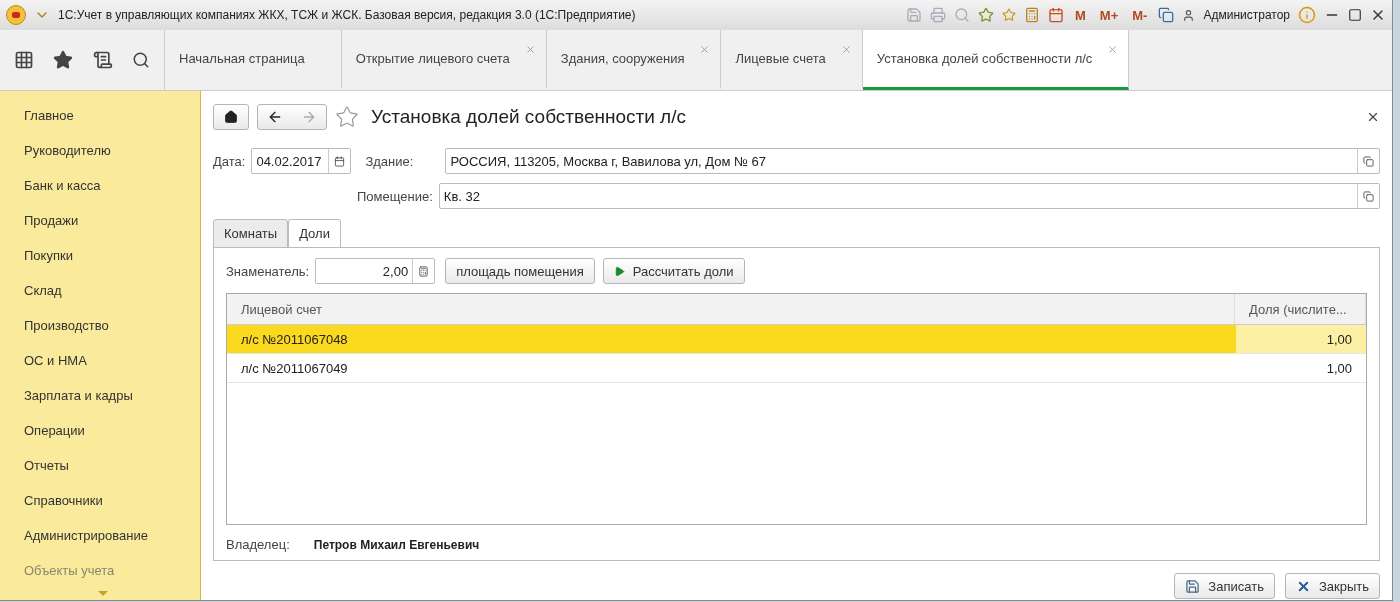 Image resolution: width=1400 pixels, height=602 pixels. What do you see at coordinates (1189, 15) in the screenshot?
I see `user-icon` at bounding box center [1189, 15].